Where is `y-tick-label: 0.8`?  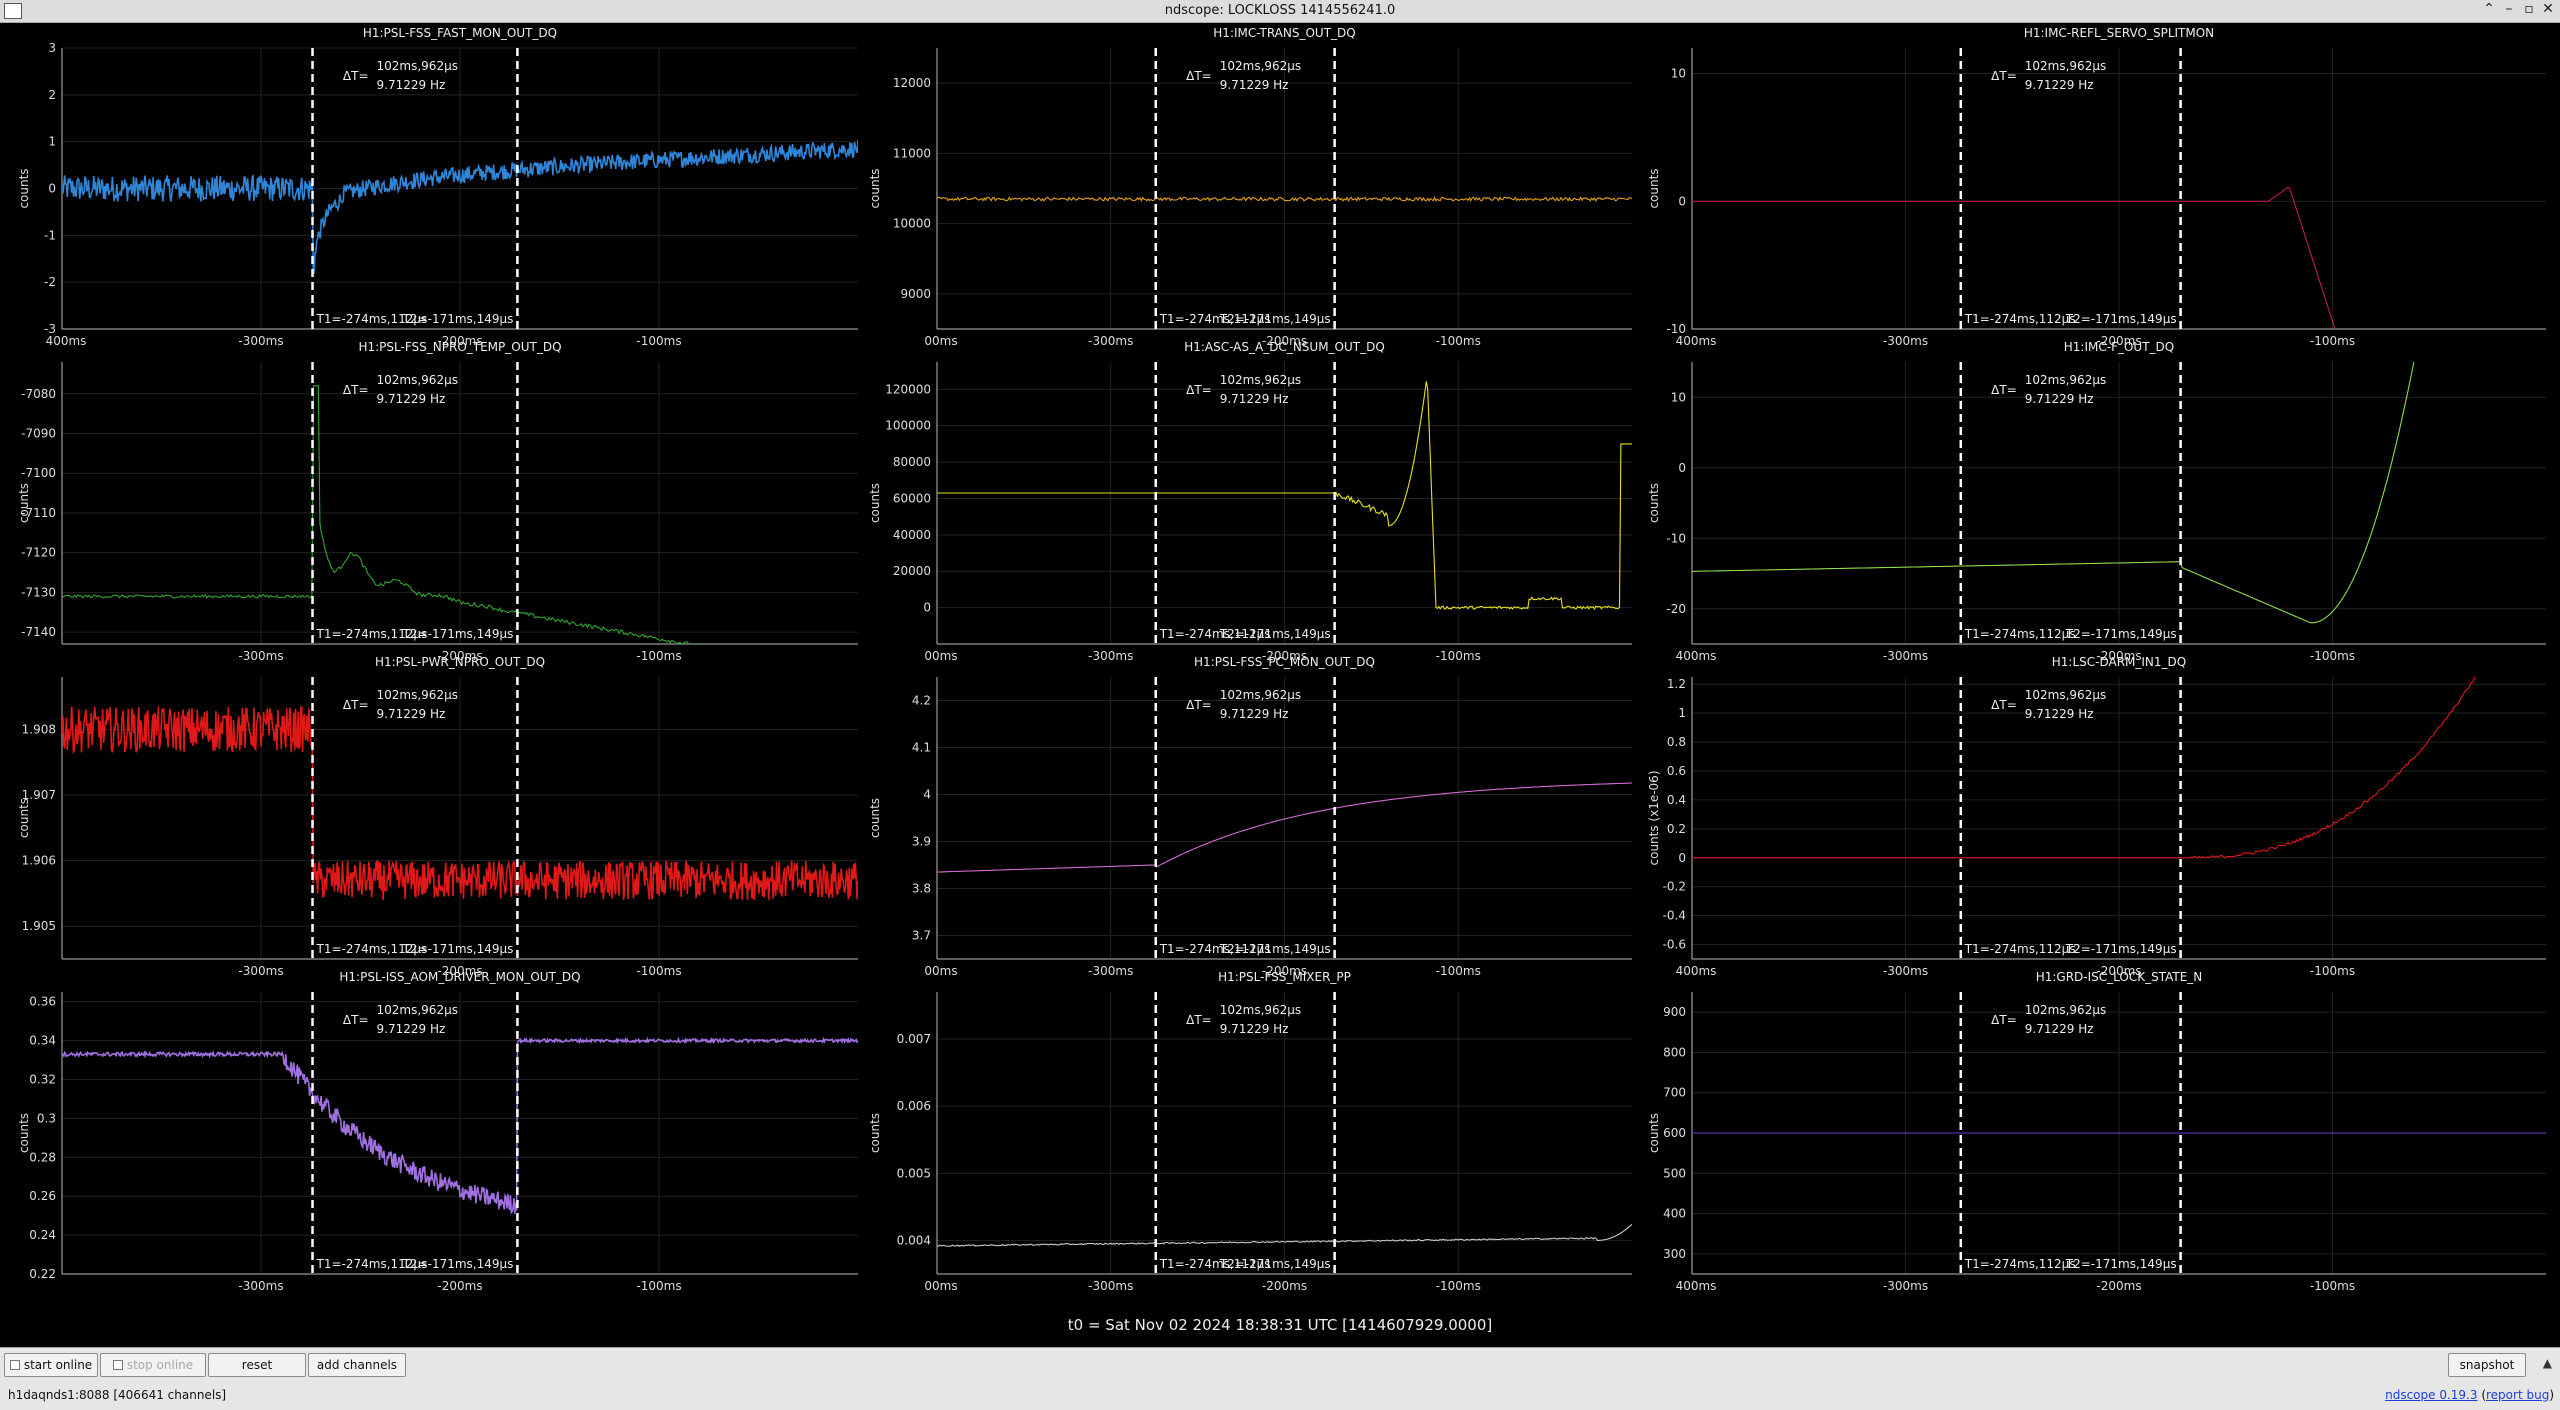
y-tick-label: 0.8 is located at coordinates (1676, 742).